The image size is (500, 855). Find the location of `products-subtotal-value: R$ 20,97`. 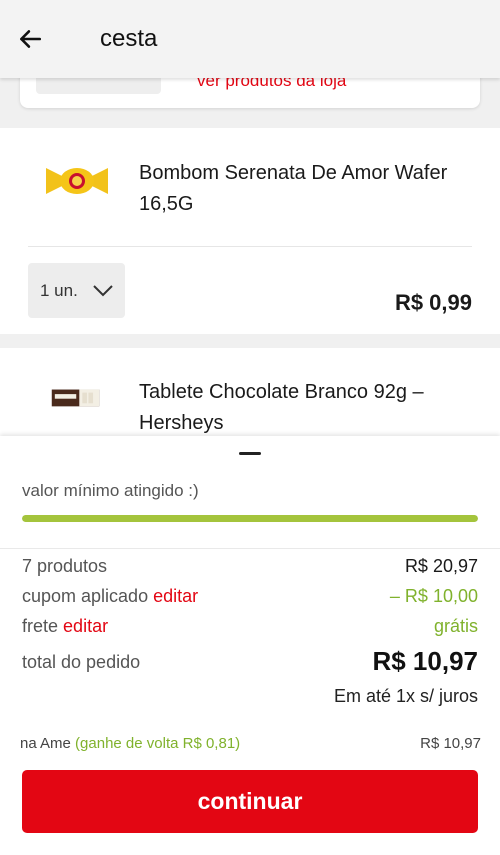

products-subtotal-value: R$ 20,97 is located at coordinates (441, 566).